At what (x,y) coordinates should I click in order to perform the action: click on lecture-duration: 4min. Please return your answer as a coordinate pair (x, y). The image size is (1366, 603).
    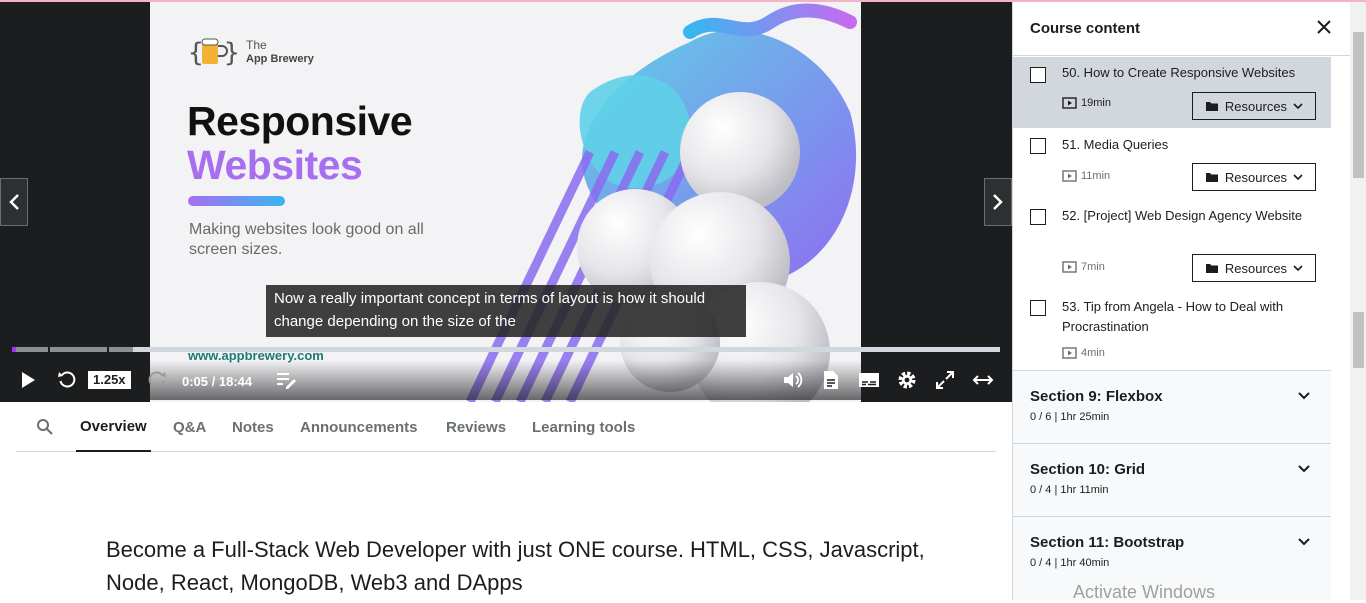
    Looking at the image, I should click on (1083, 353).